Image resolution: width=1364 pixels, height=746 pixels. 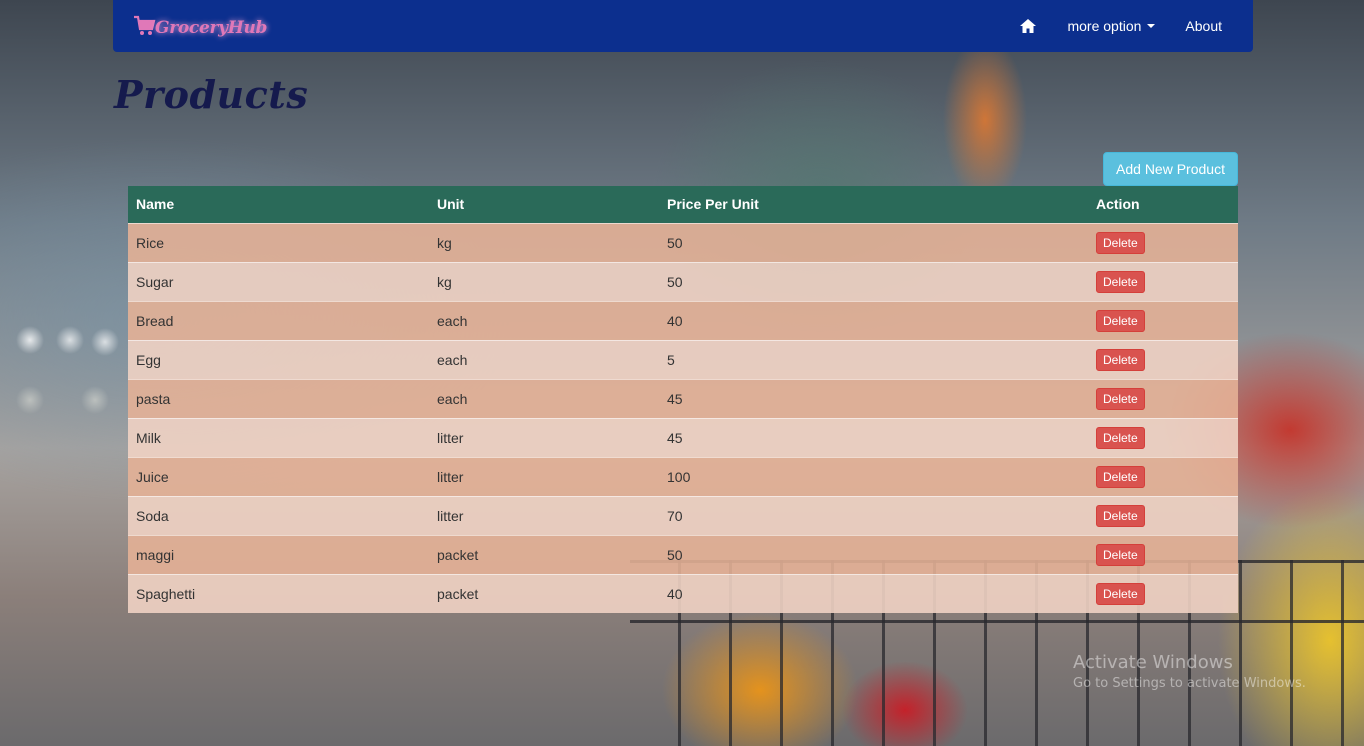 What do you see at coordinates (278, 515) in the screenshot?
I see `cell-name: Soda` at bounding box center [278, 515].